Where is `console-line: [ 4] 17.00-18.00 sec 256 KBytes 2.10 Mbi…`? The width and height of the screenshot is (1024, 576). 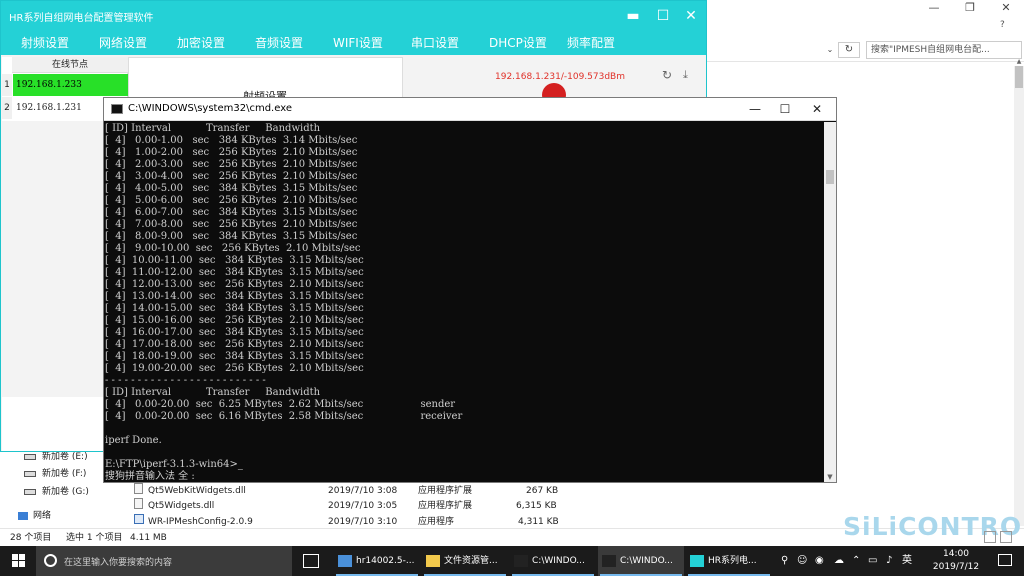
console-line: [ 4] 17.00-18.00 sec 256 KBytes 2.10 Mbi… is located at coordinates (234, 344).